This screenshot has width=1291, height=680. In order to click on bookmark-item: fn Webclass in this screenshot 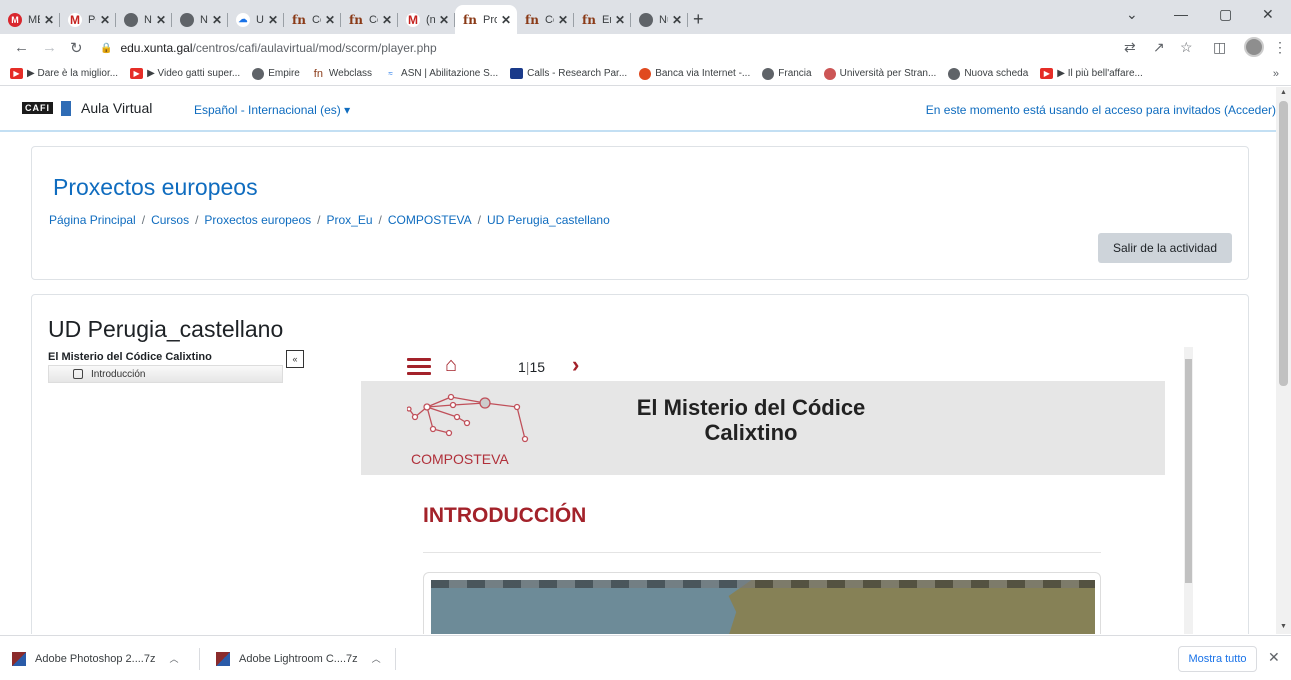, I will do `click(342, 73)`.